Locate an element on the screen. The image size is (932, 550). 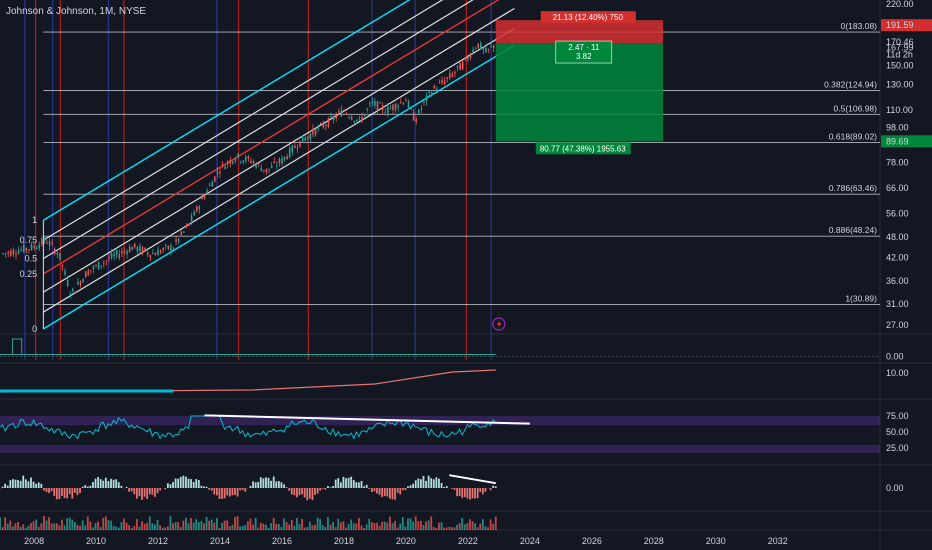
fib-label-3: 0.618(89.02) is located at coordinates (853, 136).